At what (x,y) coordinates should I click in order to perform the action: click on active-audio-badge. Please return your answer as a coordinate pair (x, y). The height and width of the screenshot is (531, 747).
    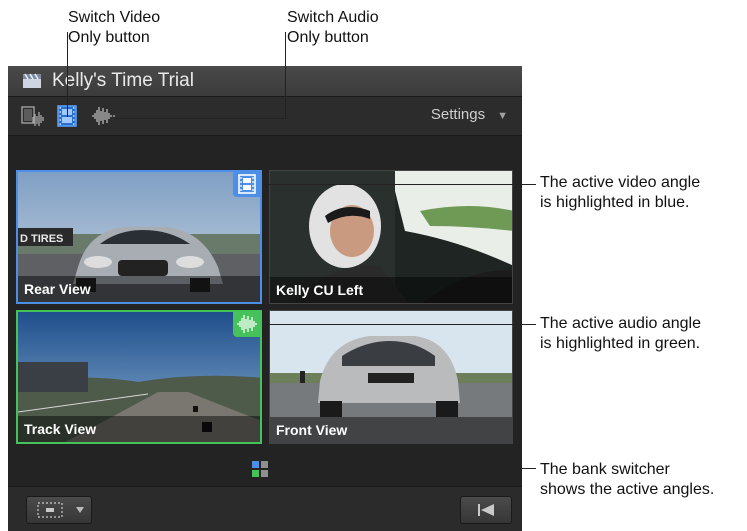
    Looking at the image, I should click on (246, 324).